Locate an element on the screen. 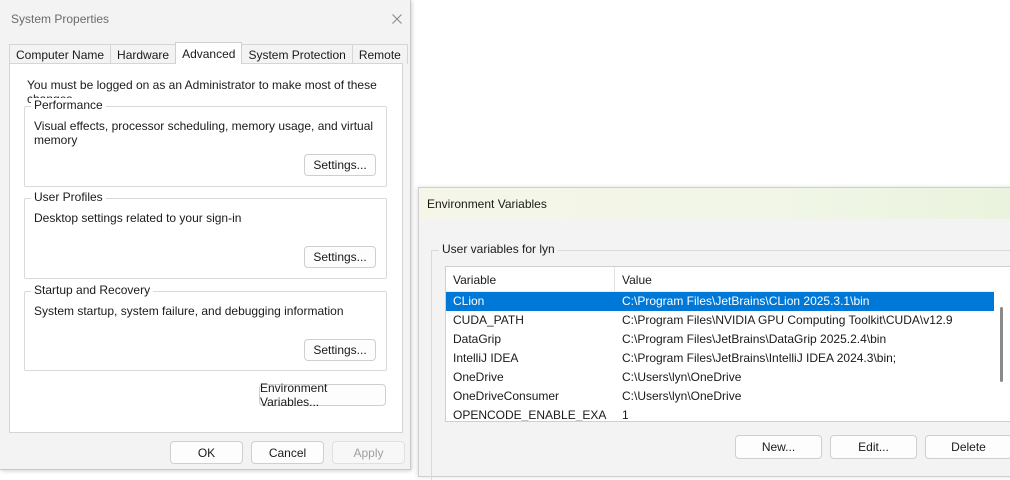  variable-cell: CLion is located at coordinates (469, 301).